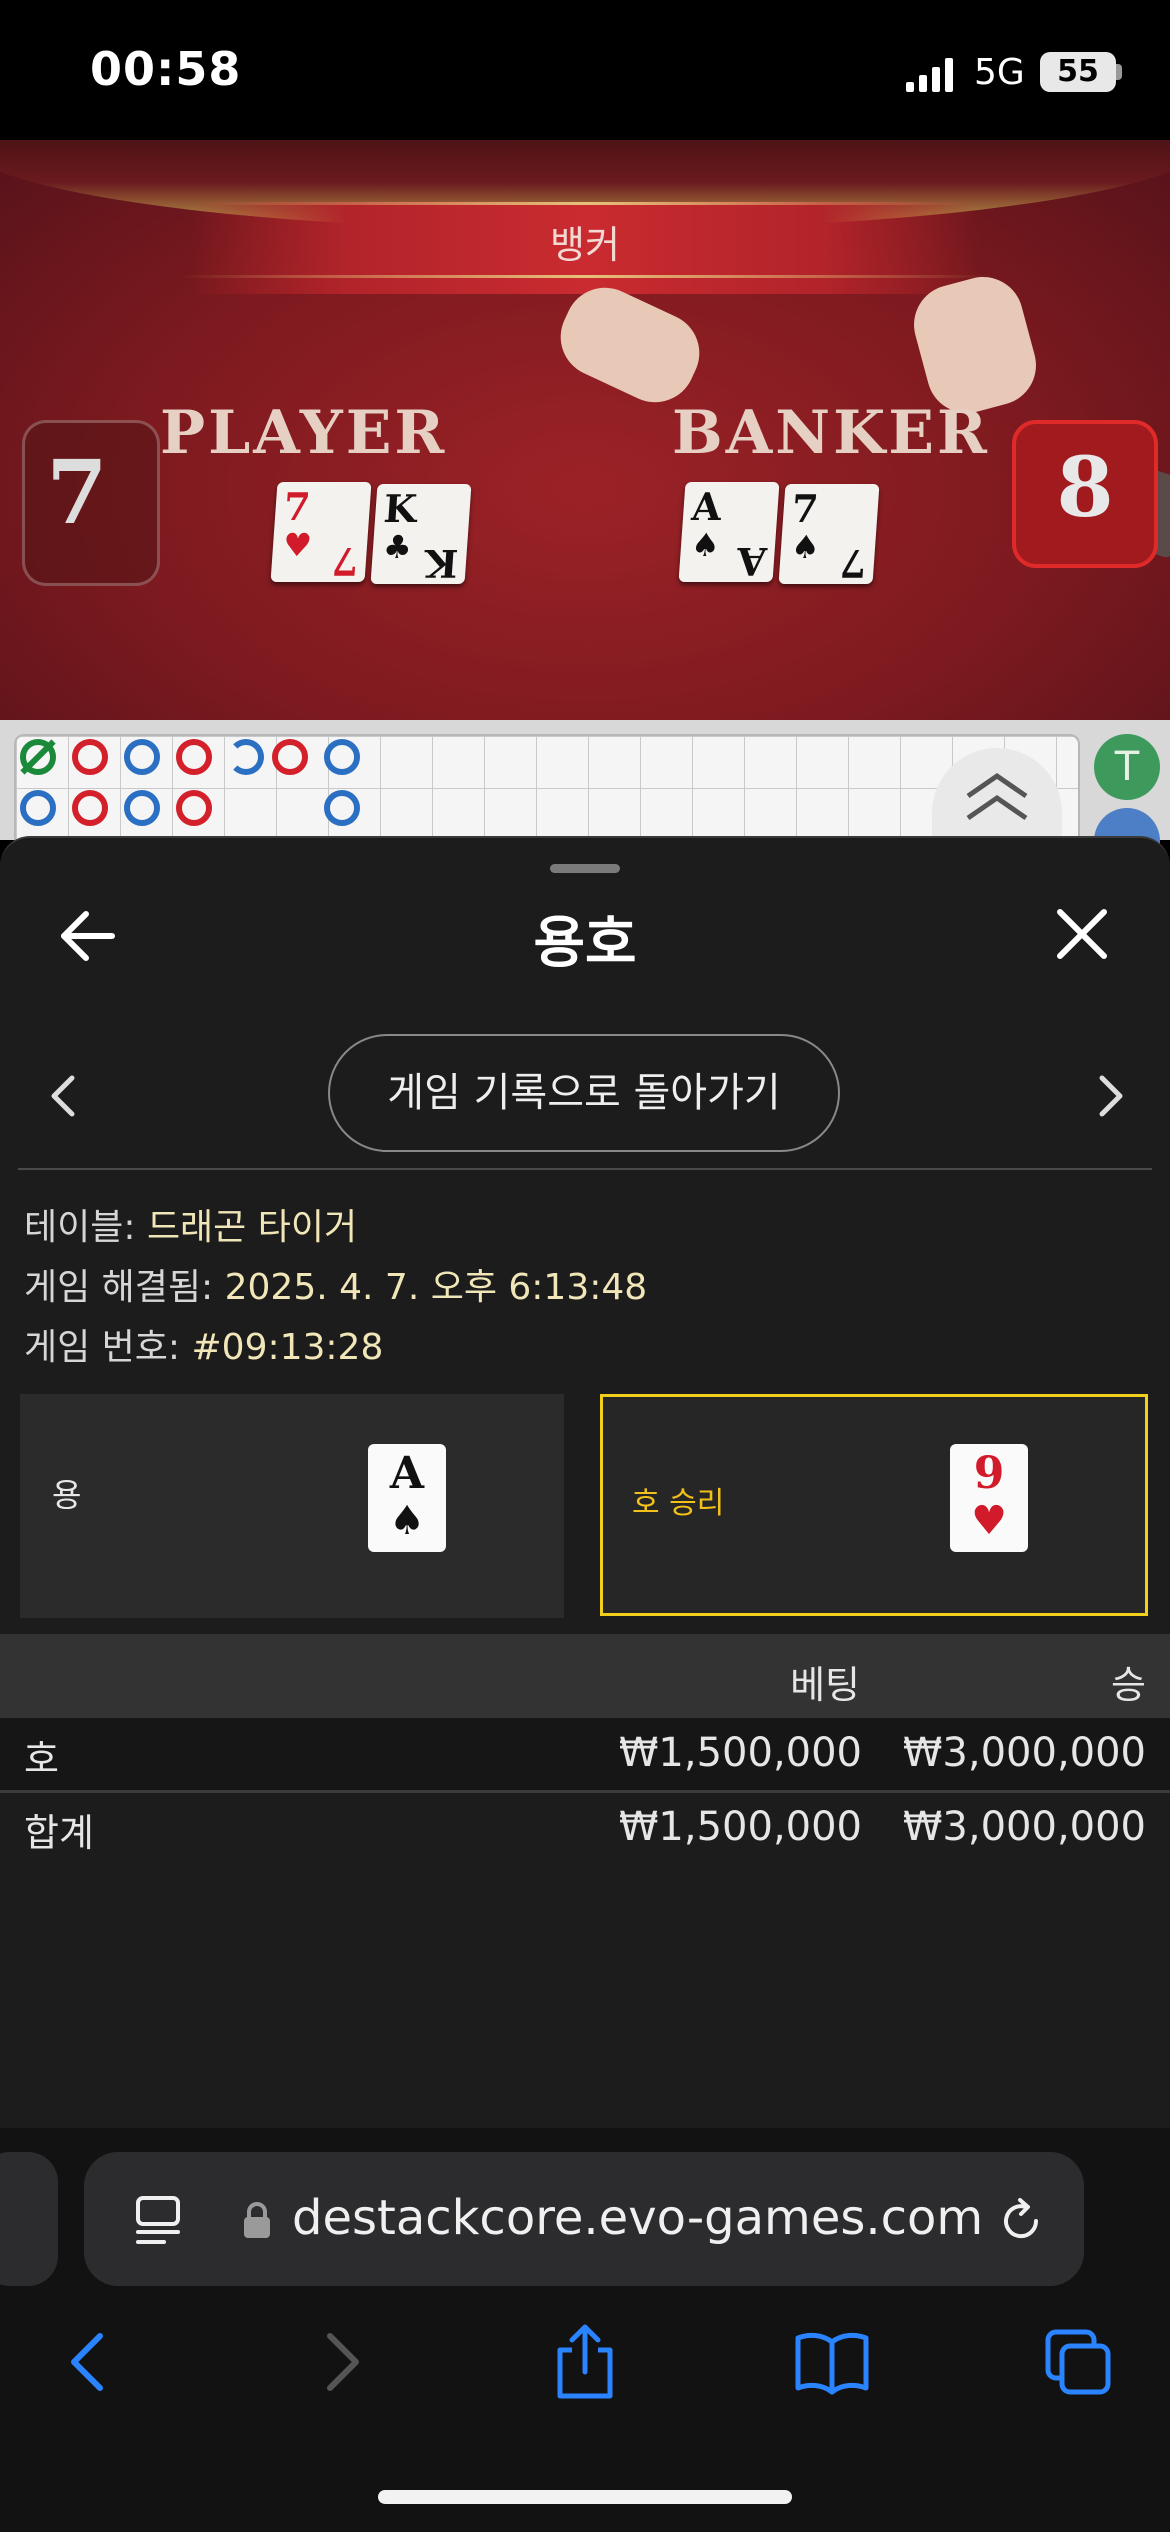 Image resolution: width=1170 pixels, height=2532 pixels. Describe the element at coordinates (678, 1503) in the screenshot. I see `tiger-win-label: 호 승리` at that location.